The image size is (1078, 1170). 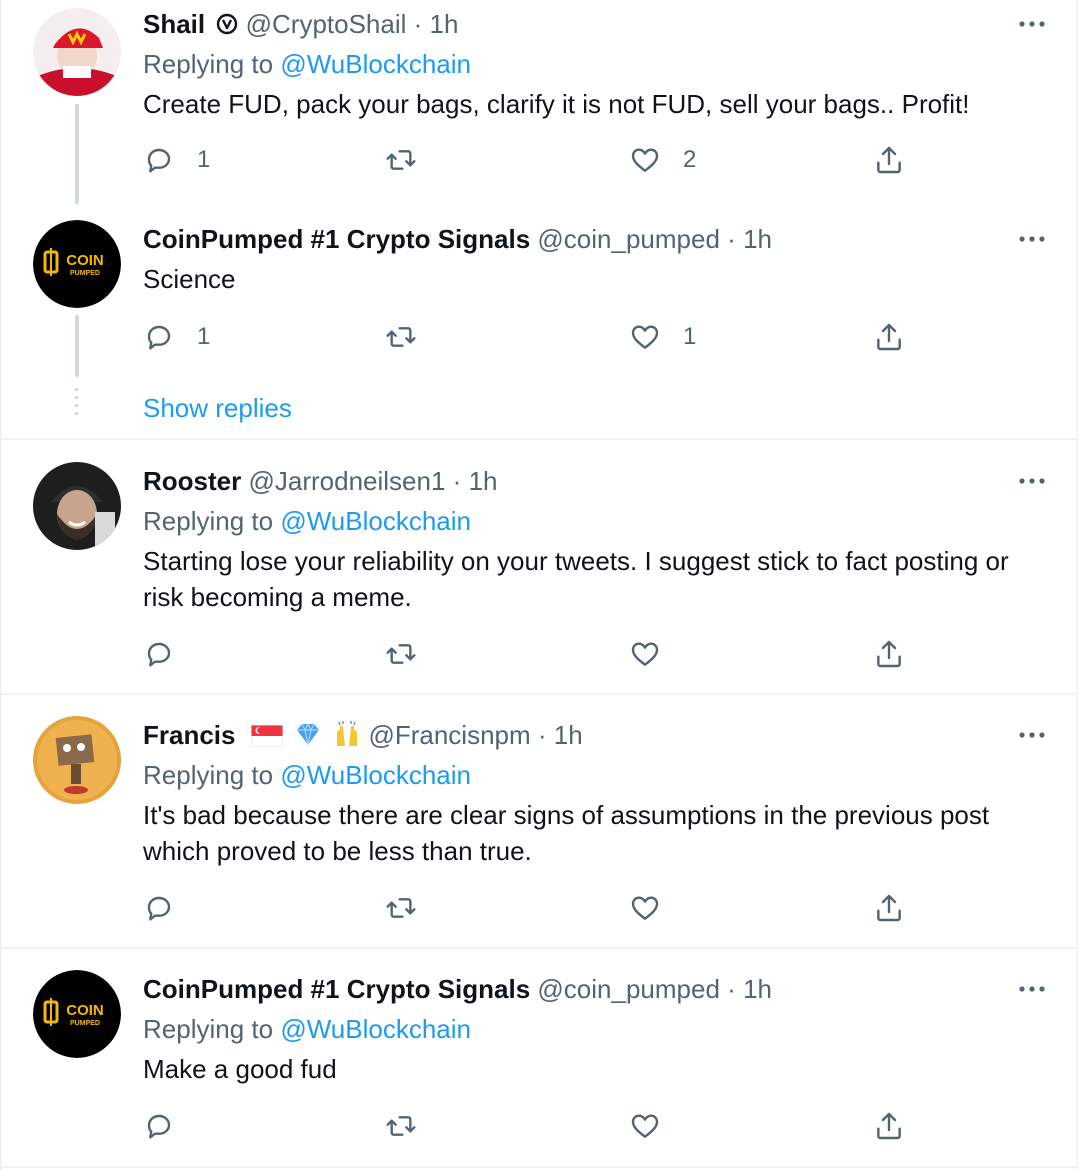 What do you see at coordinates (240, 1069) in the screenshot?
I see `tweet-text: Make a good fud` at bounding box center [240, 1069].